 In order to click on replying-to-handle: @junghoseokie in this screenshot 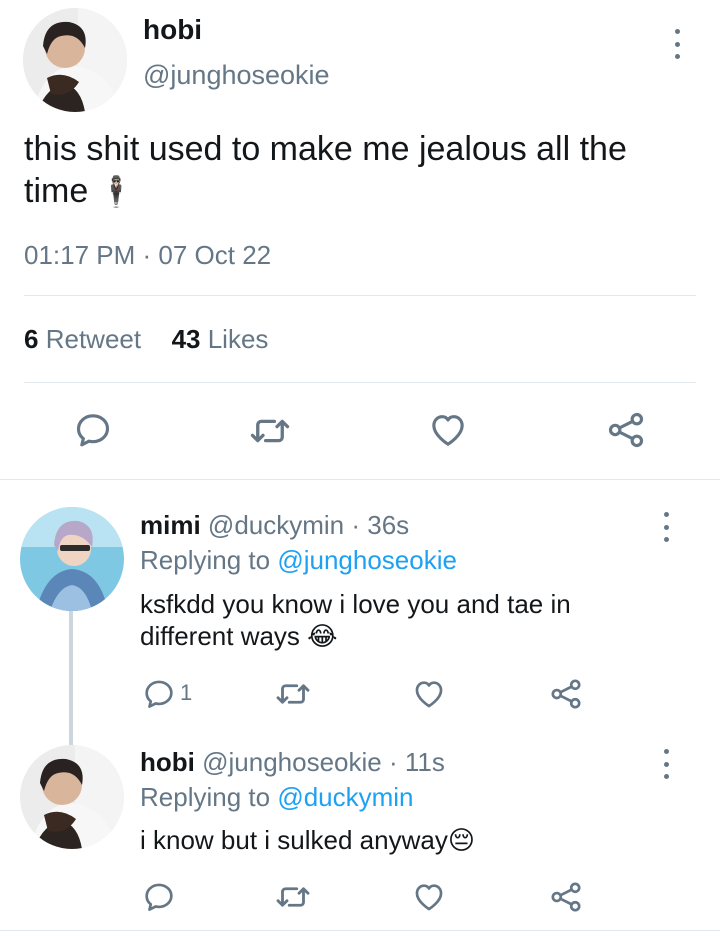, I will do `click(367, 560)`.